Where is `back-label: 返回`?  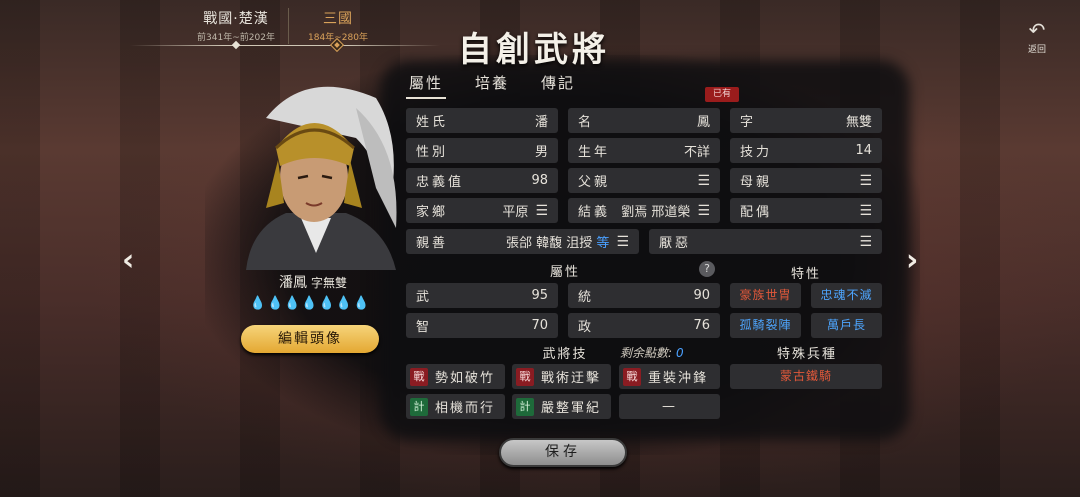 back-label: 返回 is located at coordinates (1036, 50).